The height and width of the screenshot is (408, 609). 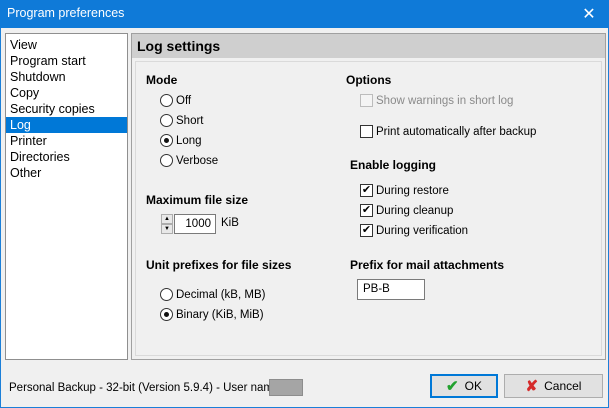 What do you see at coordinates (162, 80) in the screenshot?
I see `mode-heading: Mode` at bounding box center [162, 80].